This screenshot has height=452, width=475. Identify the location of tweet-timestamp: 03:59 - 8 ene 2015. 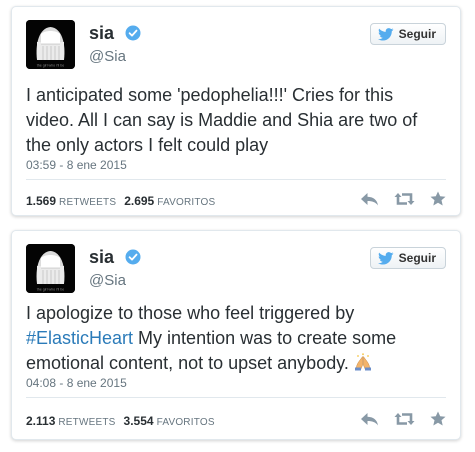
(76, 165).